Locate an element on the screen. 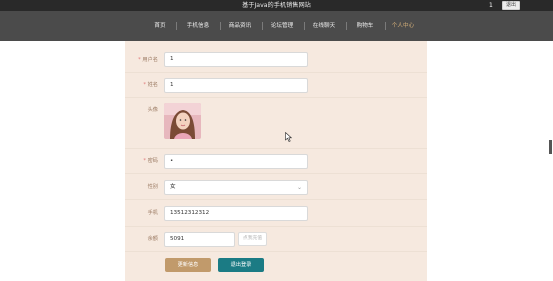  nav-item-profile: 个人中心 is located at coordinates (403, 26).